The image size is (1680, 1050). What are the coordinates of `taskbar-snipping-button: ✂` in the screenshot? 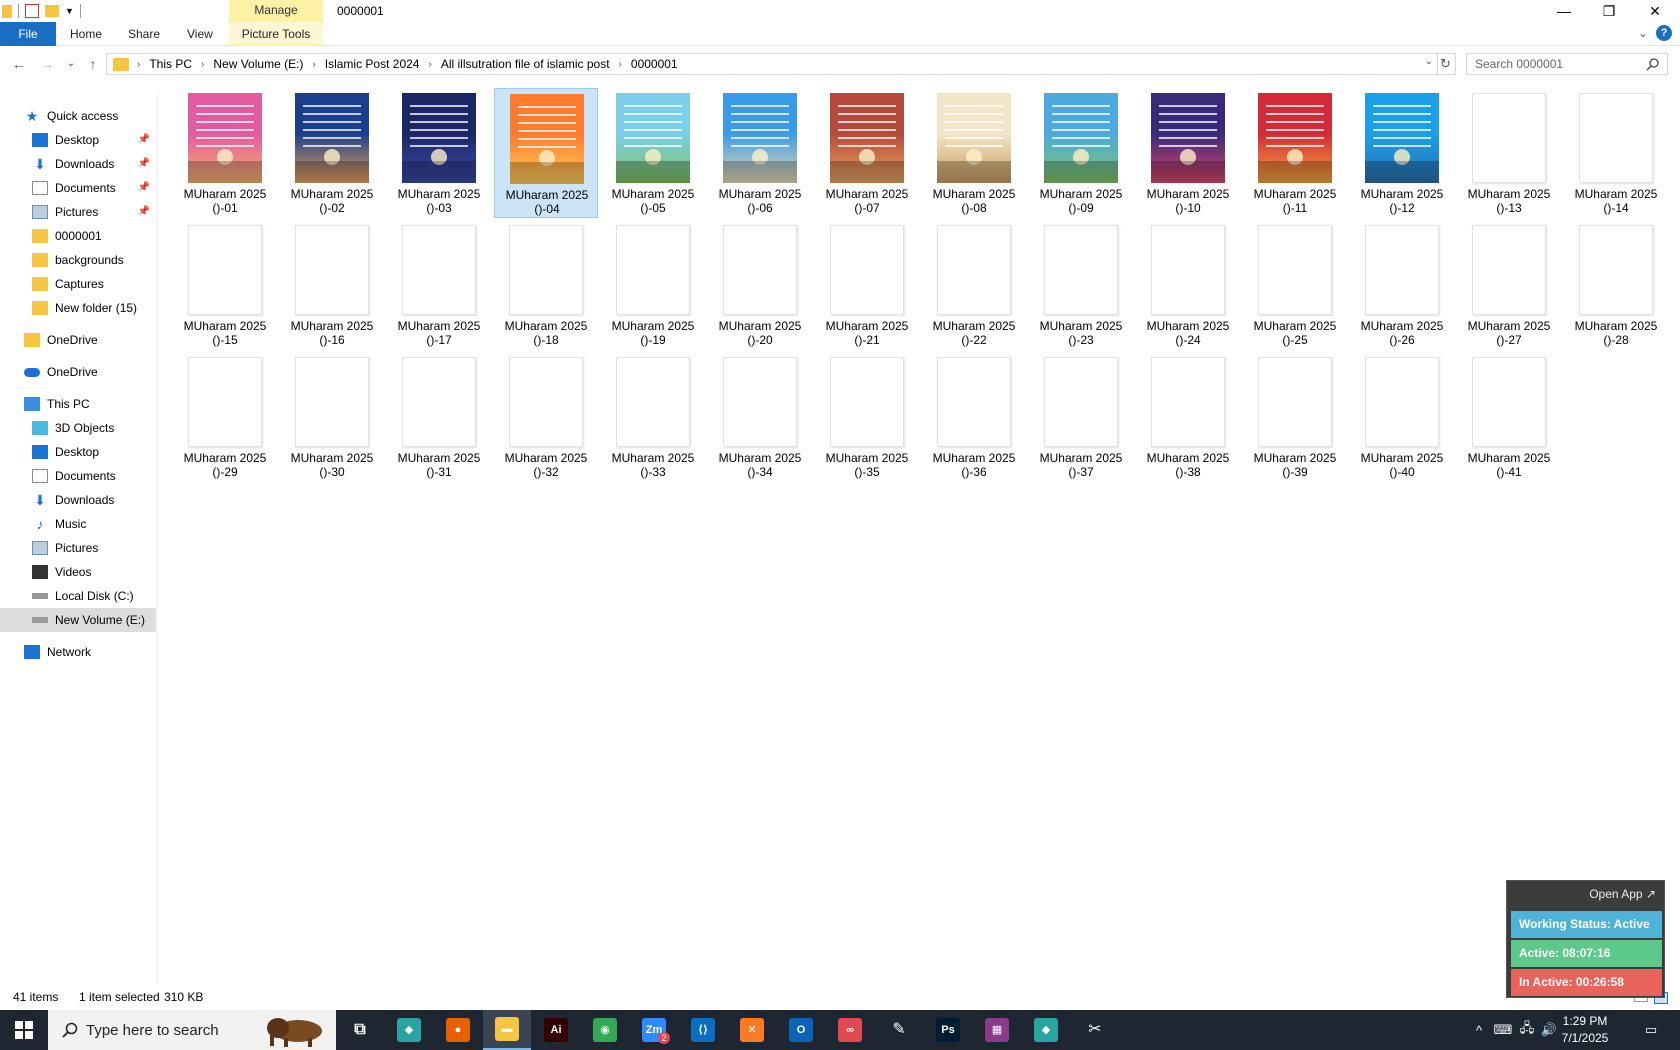 It's located at (1095, 1030).